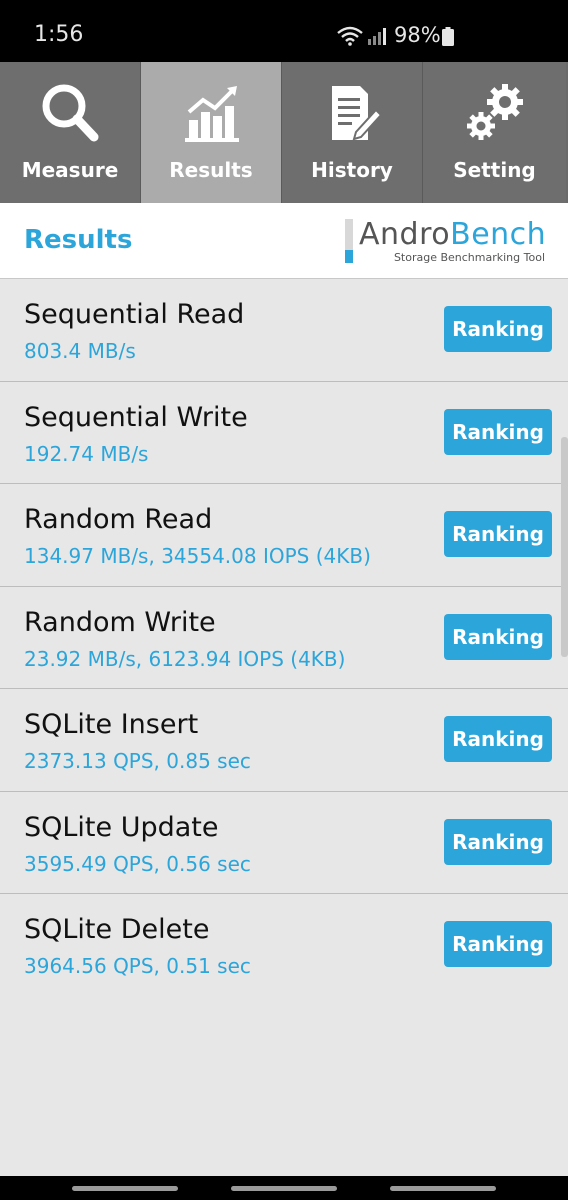 The width and height of the screenshot is (568, 1200). What do you see at coordinates (564, 547) in the screenshot?
I see `scrollbar` at bounding box center [564, 547].